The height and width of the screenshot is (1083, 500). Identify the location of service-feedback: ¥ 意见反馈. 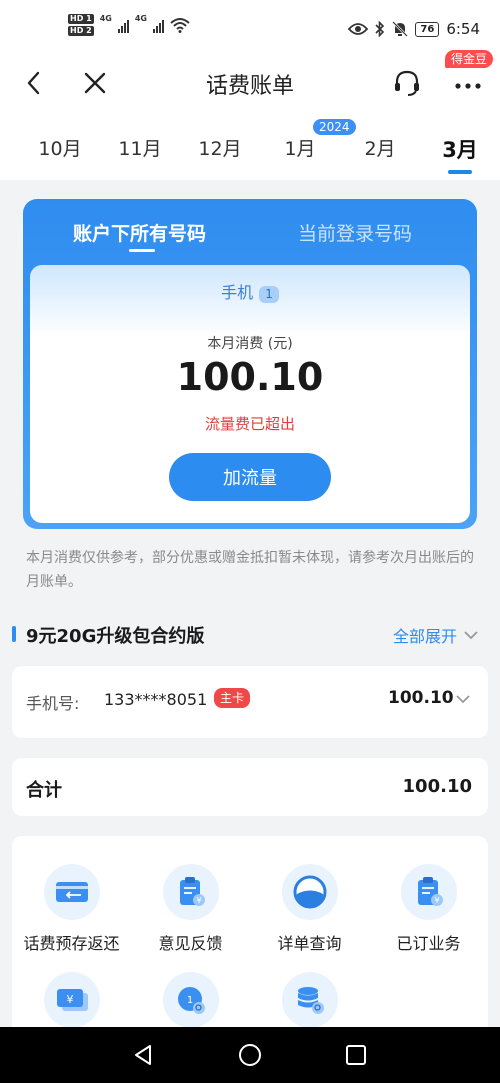
(190, 909).